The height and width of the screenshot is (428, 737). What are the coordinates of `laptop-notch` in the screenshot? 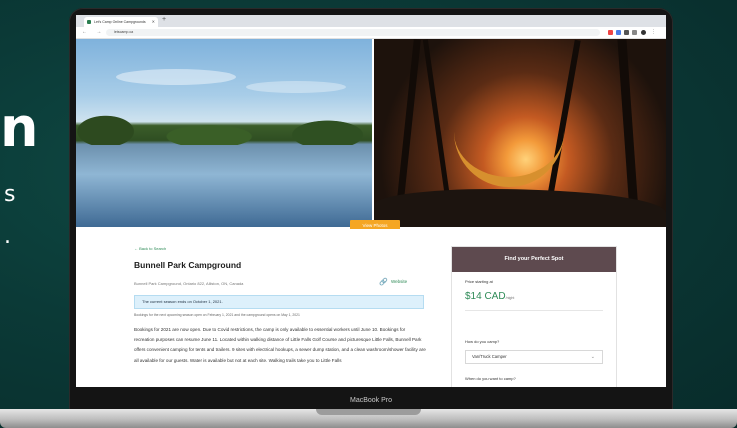 It's located at (368, 412).